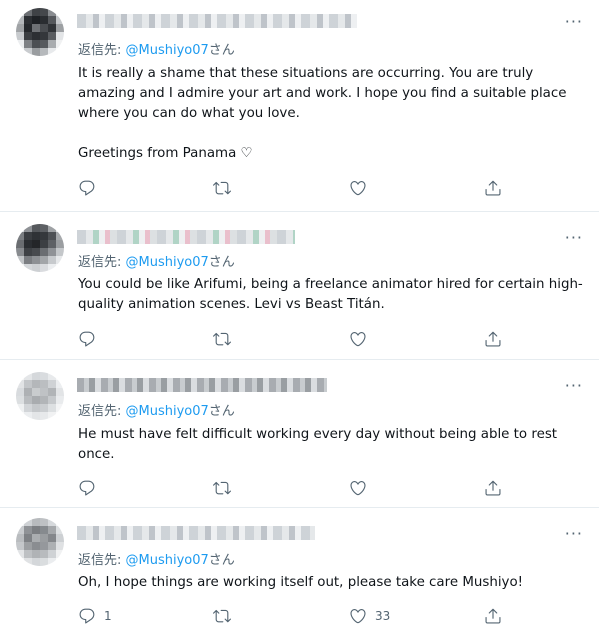 The width and height of the screenshot is (599, 639). Describe the element at coordinates (298, 616) in the screenshot. I see `tweet-actions: 1 33` at that location.